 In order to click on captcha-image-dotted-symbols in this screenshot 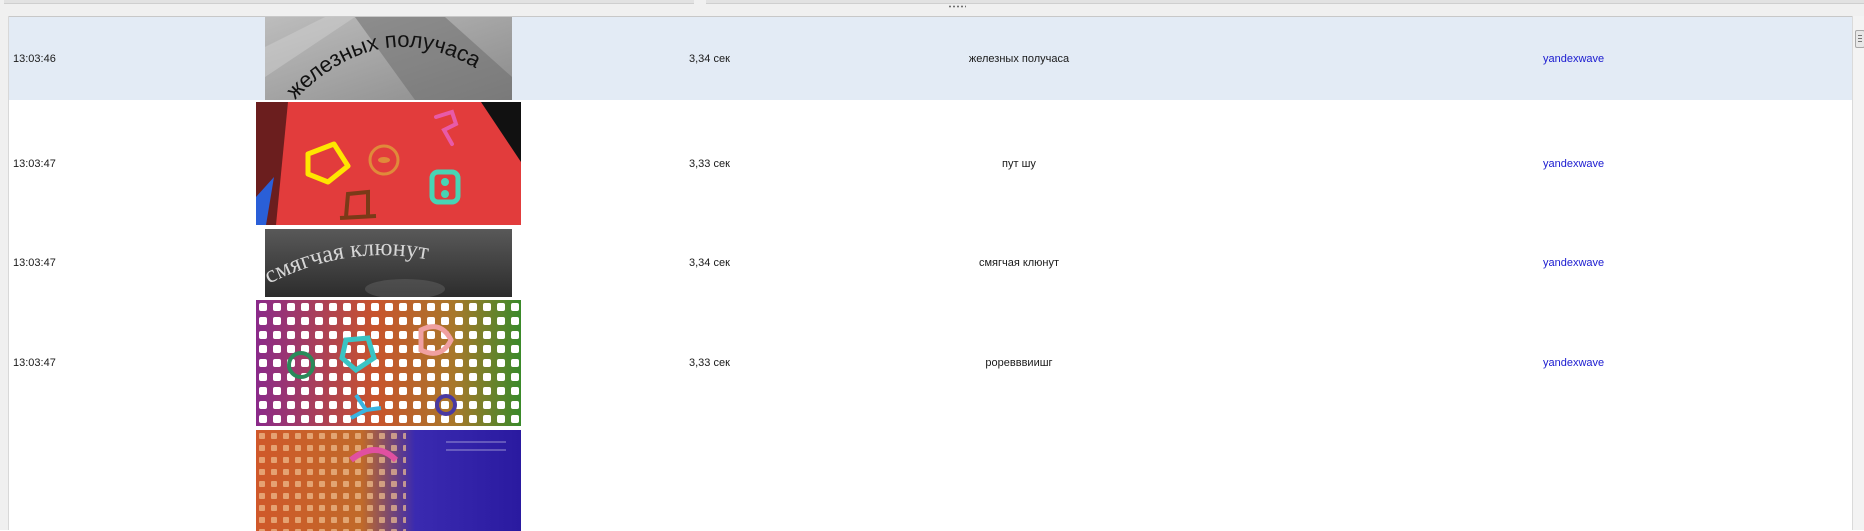, I will do `click(388, 363)`.